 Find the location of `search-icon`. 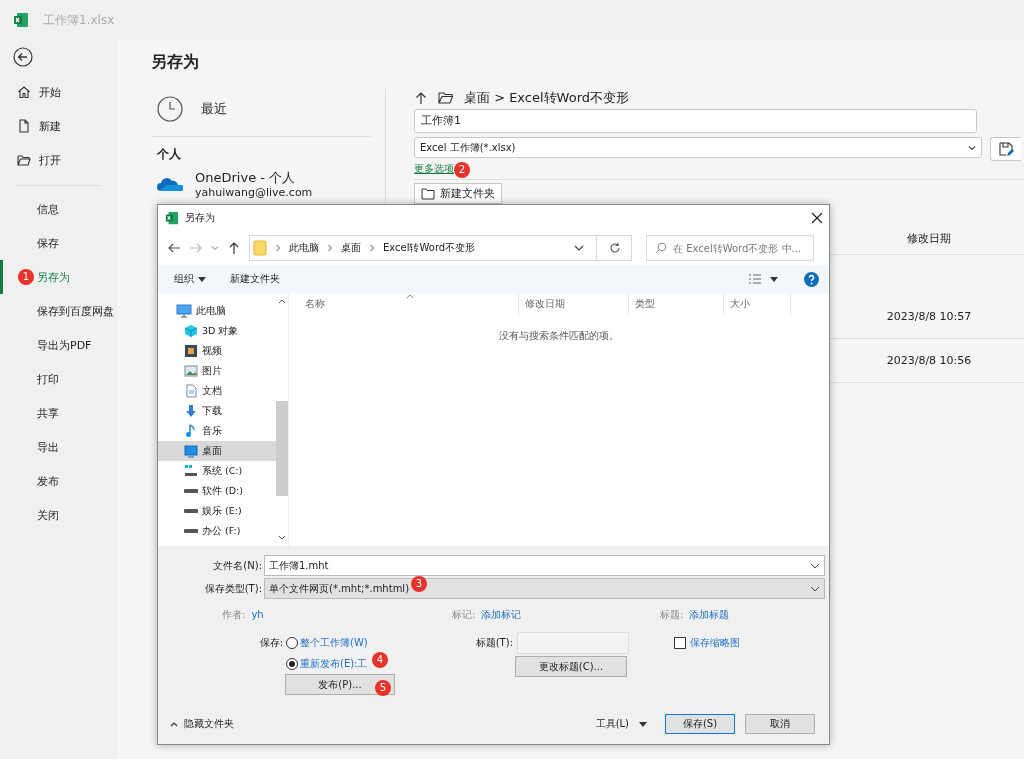

search-icon is located at coordinates (661, 248).